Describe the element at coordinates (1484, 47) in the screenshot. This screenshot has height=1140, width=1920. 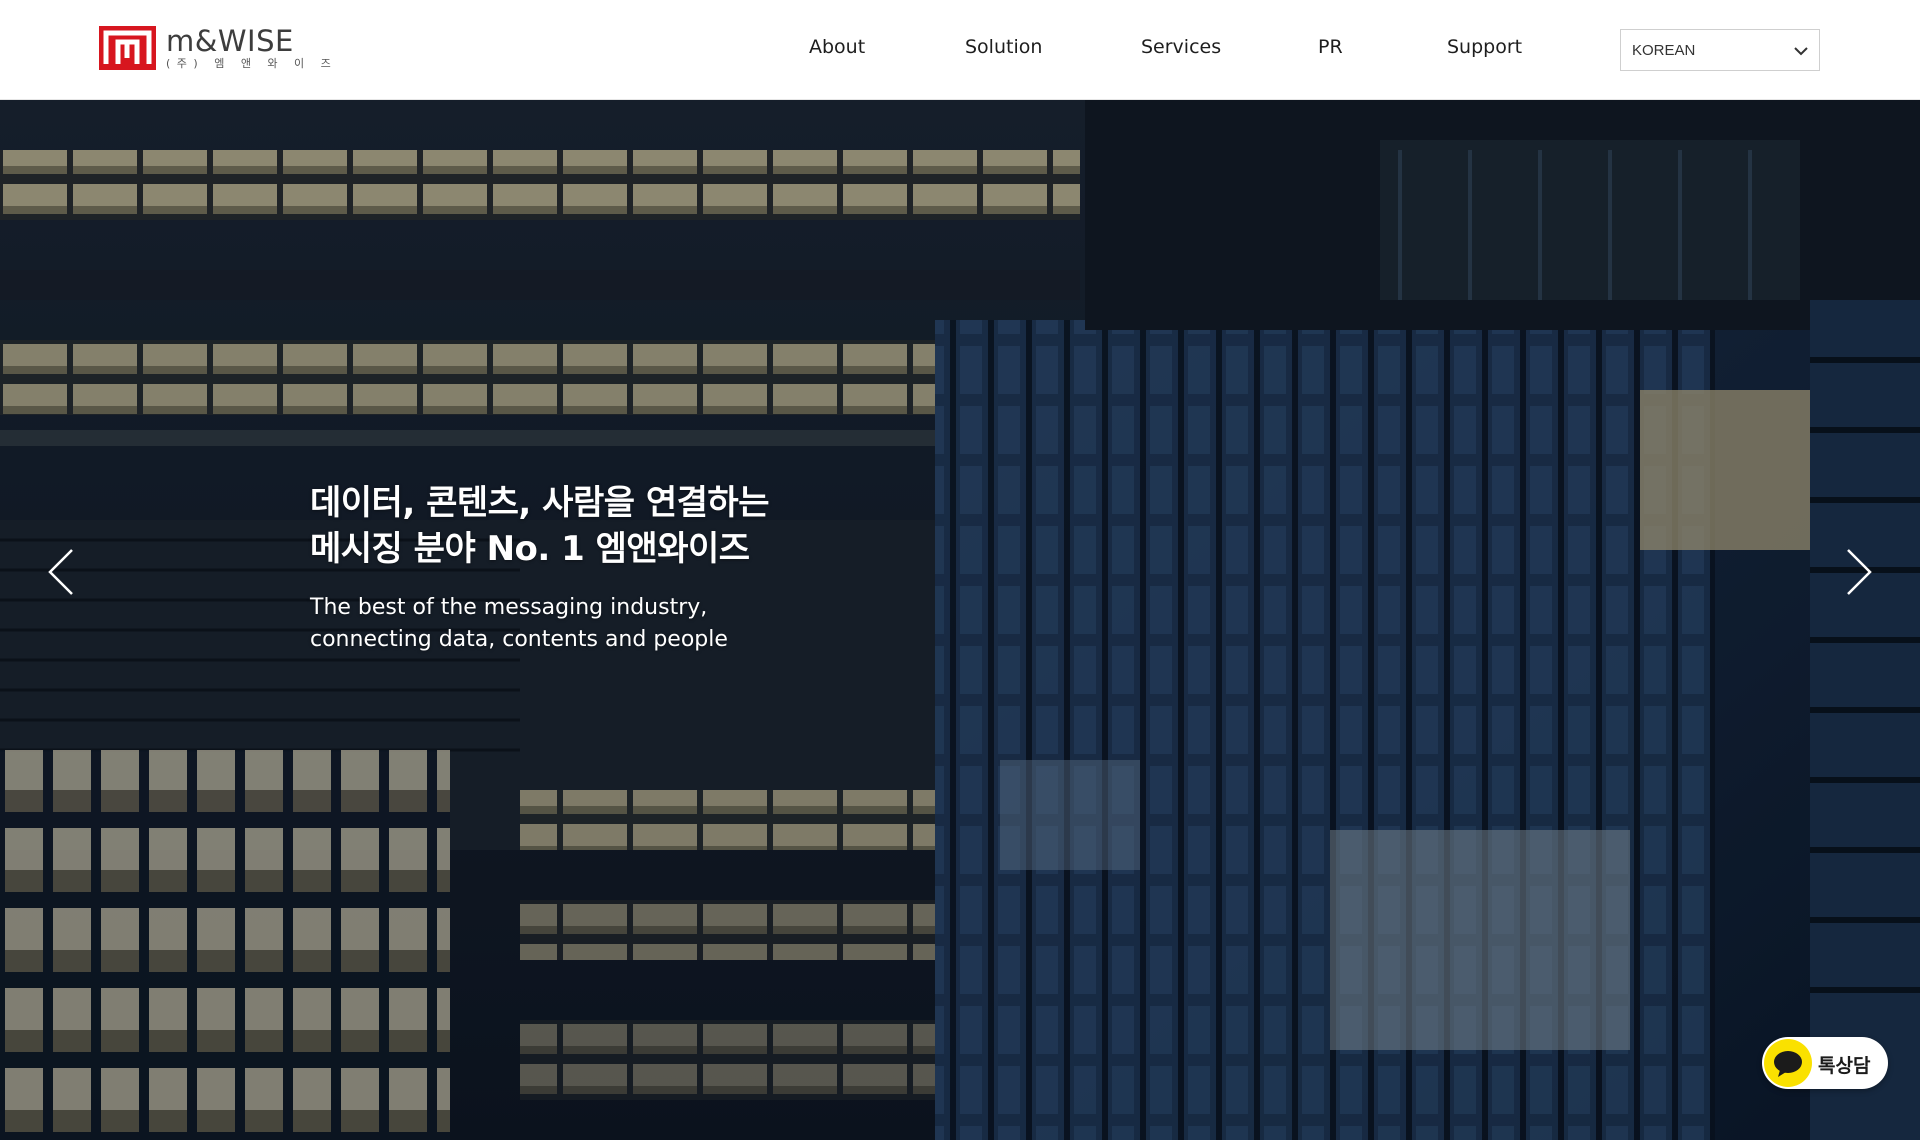
I see `nav-support: Support` at that location.